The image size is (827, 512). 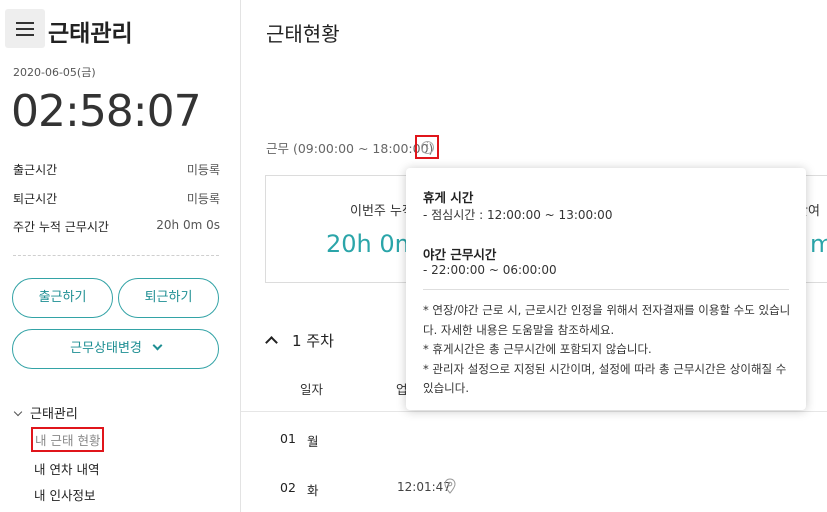 I want to click on tooltip-divider, so click(x=606, y=289).